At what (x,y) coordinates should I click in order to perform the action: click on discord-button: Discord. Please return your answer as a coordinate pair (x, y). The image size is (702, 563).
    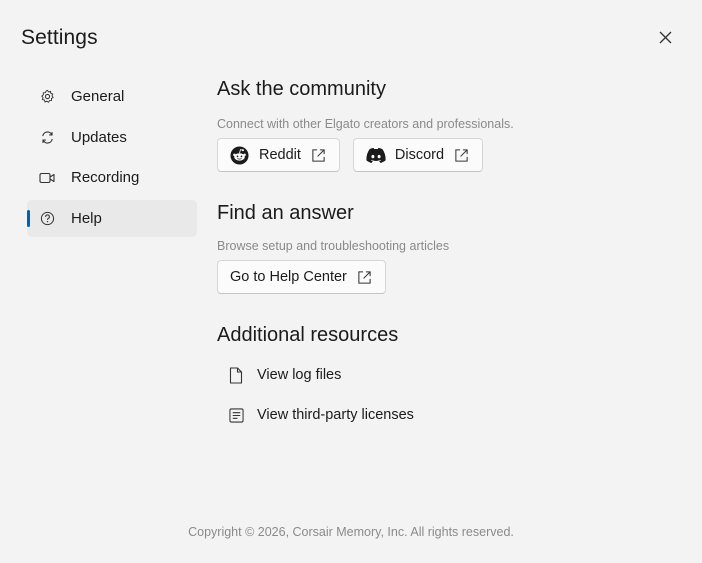
    Looking at the image, I should click on (418, 155).